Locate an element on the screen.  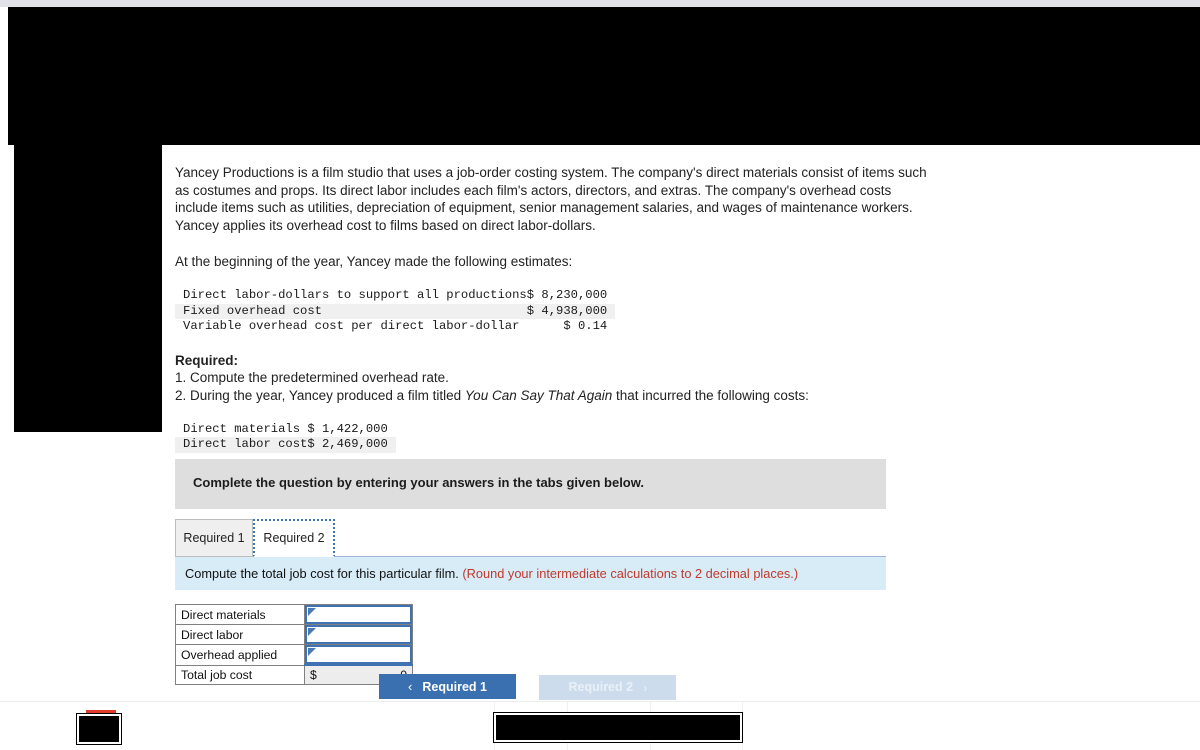
next-button-label: Required 2 is located at coordinates (601, 687).